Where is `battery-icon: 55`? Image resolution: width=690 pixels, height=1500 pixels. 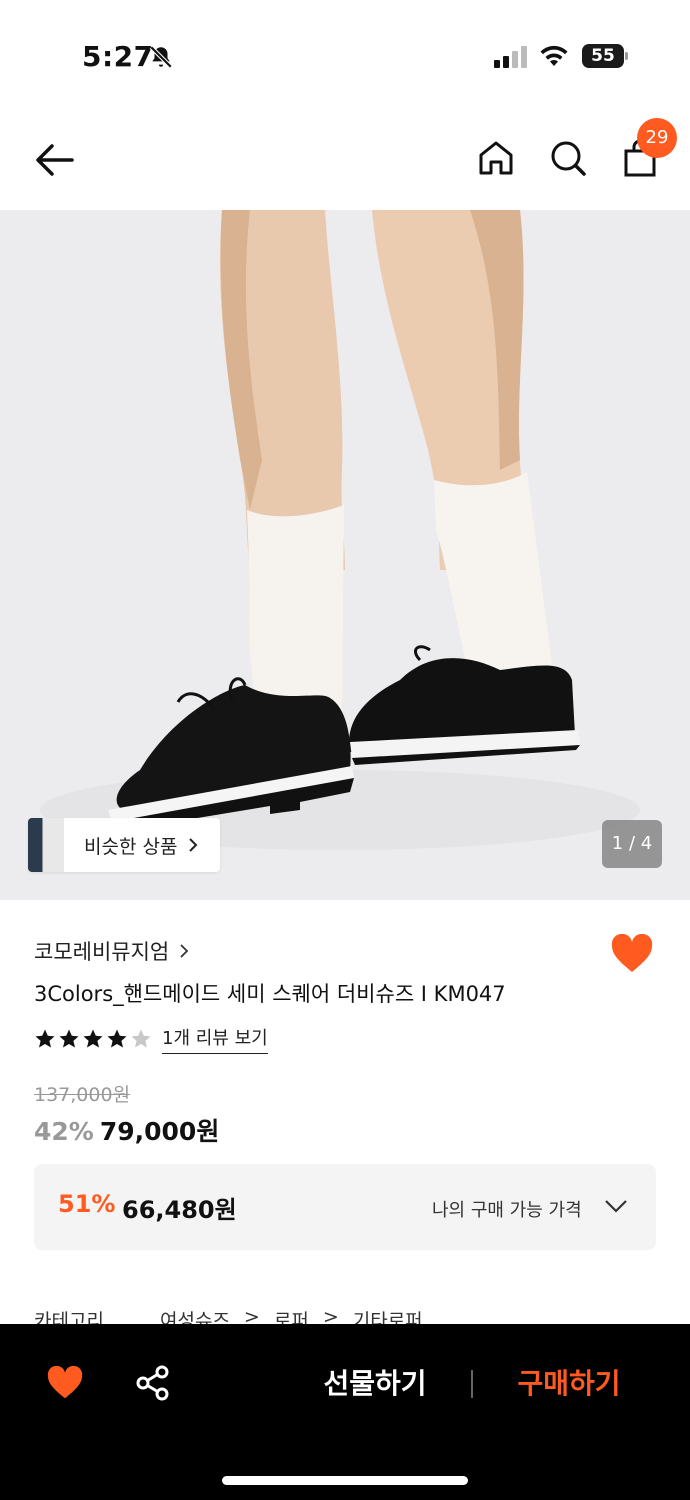
battery-icon: 55 is located at coordinates (605, 56).